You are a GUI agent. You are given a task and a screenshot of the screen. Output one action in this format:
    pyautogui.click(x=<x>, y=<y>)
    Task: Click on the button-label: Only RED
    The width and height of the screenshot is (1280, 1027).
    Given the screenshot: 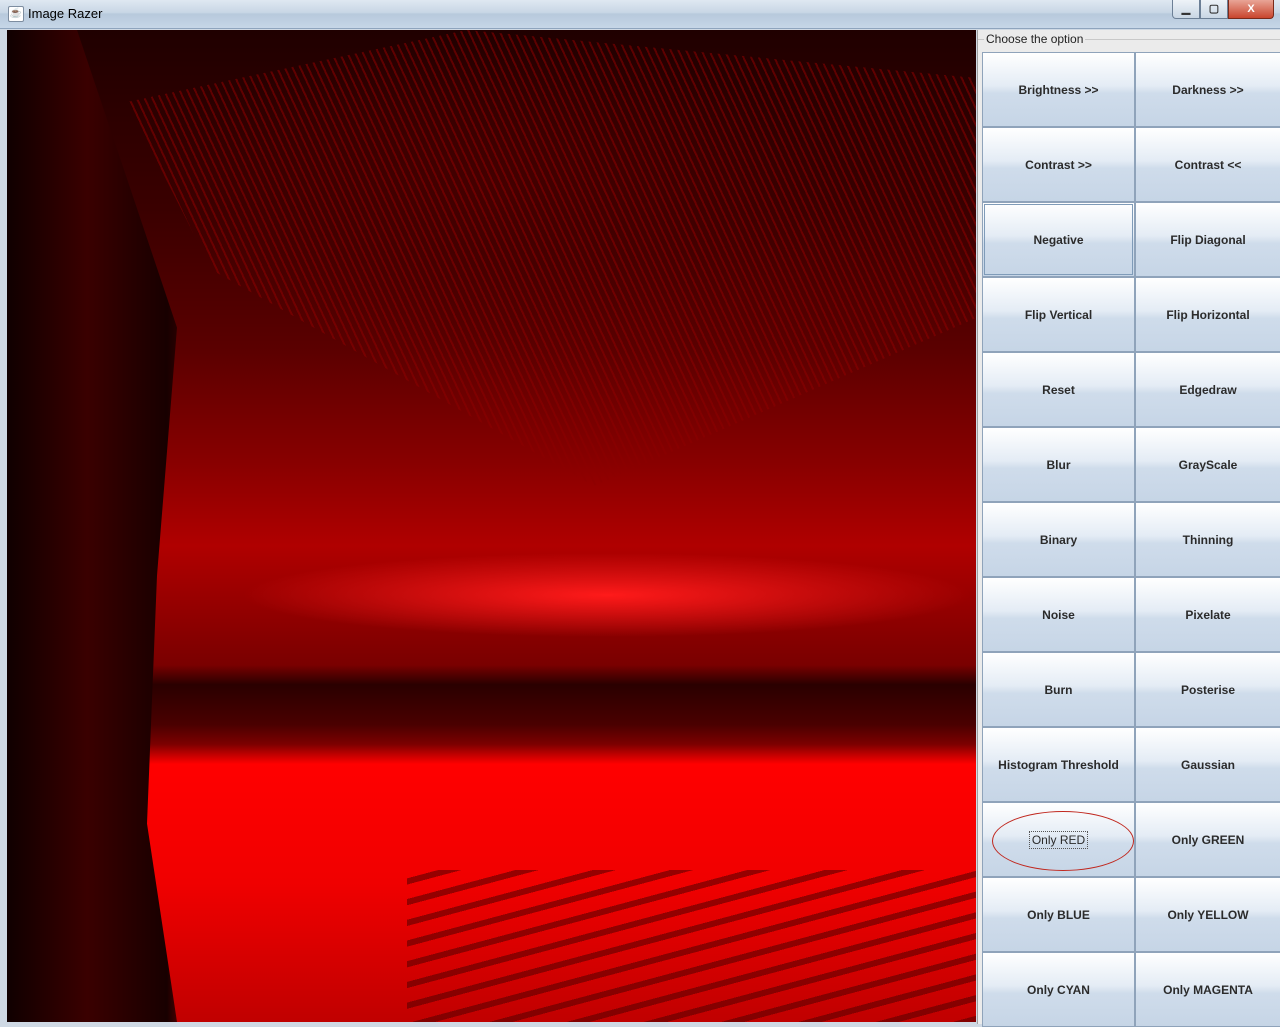 What is the action you would take?
    pyautogui.click(x=1058, y=839)
    